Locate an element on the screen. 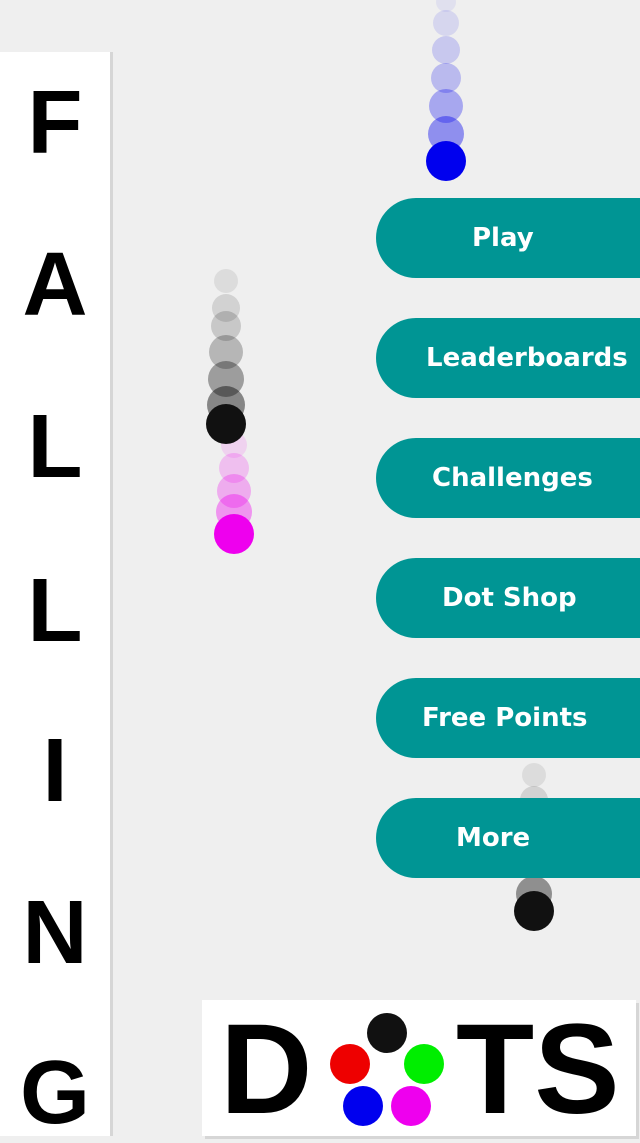  logo-dot-red is located at coordinates (350, 1064).